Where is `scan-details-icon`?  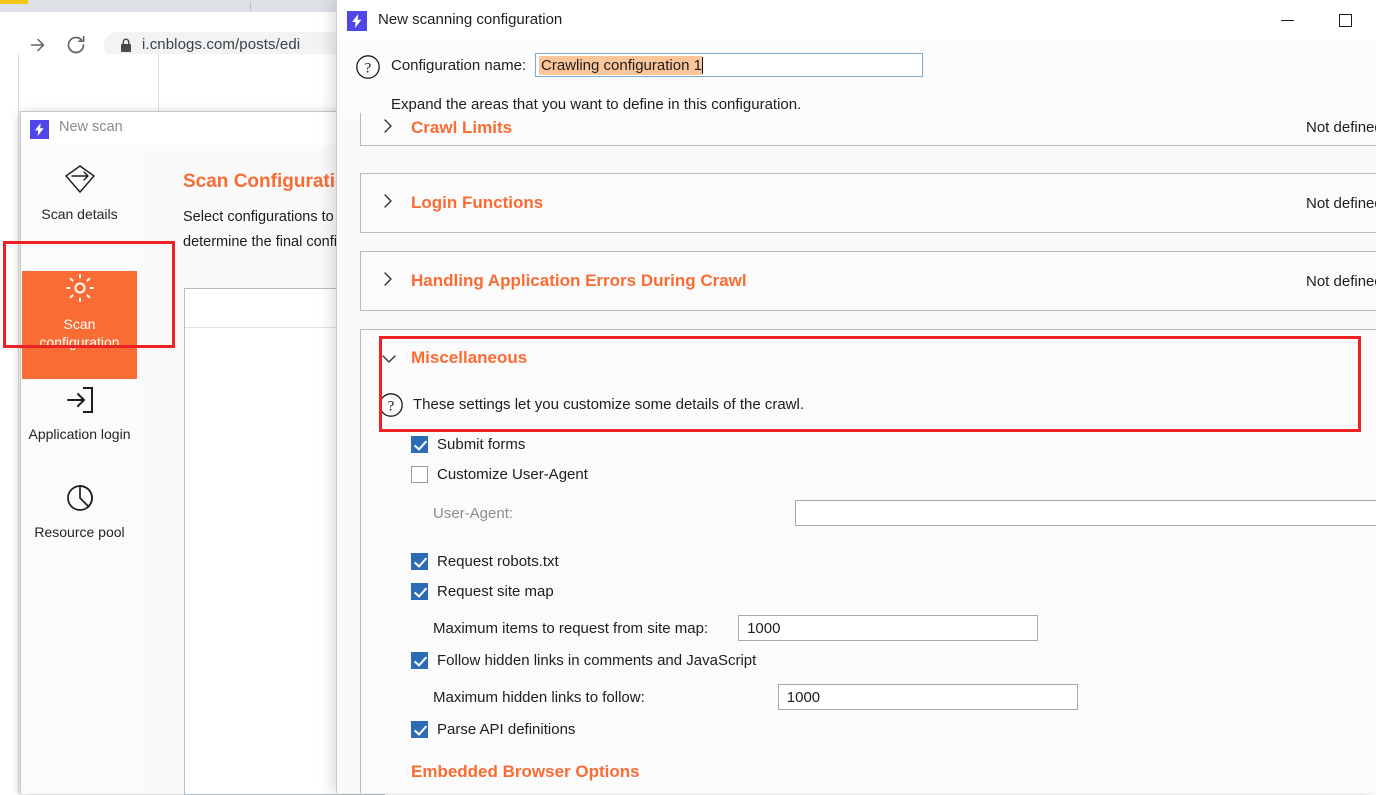 scan-details-icon is located at coordinates (79, 181).